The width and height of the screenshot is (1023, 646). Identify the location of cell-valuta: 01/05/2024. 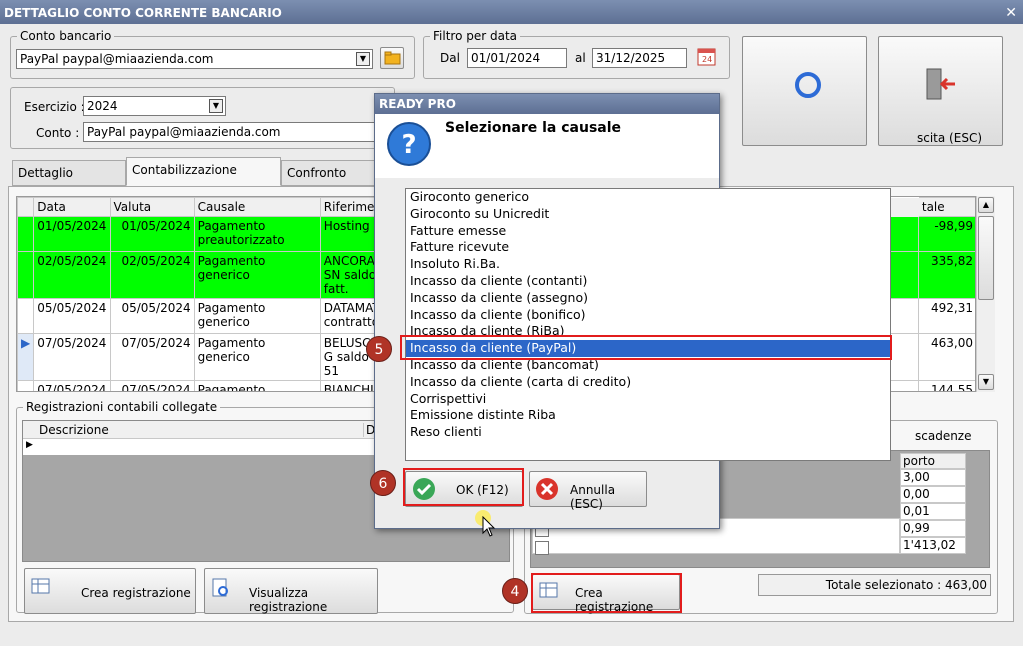
(152, 234).